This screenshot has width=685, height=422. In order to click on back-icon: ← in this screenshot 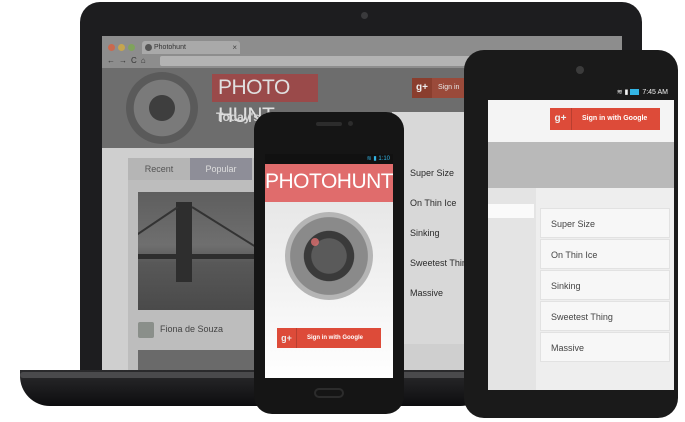, I will do `click(113, 60)`.